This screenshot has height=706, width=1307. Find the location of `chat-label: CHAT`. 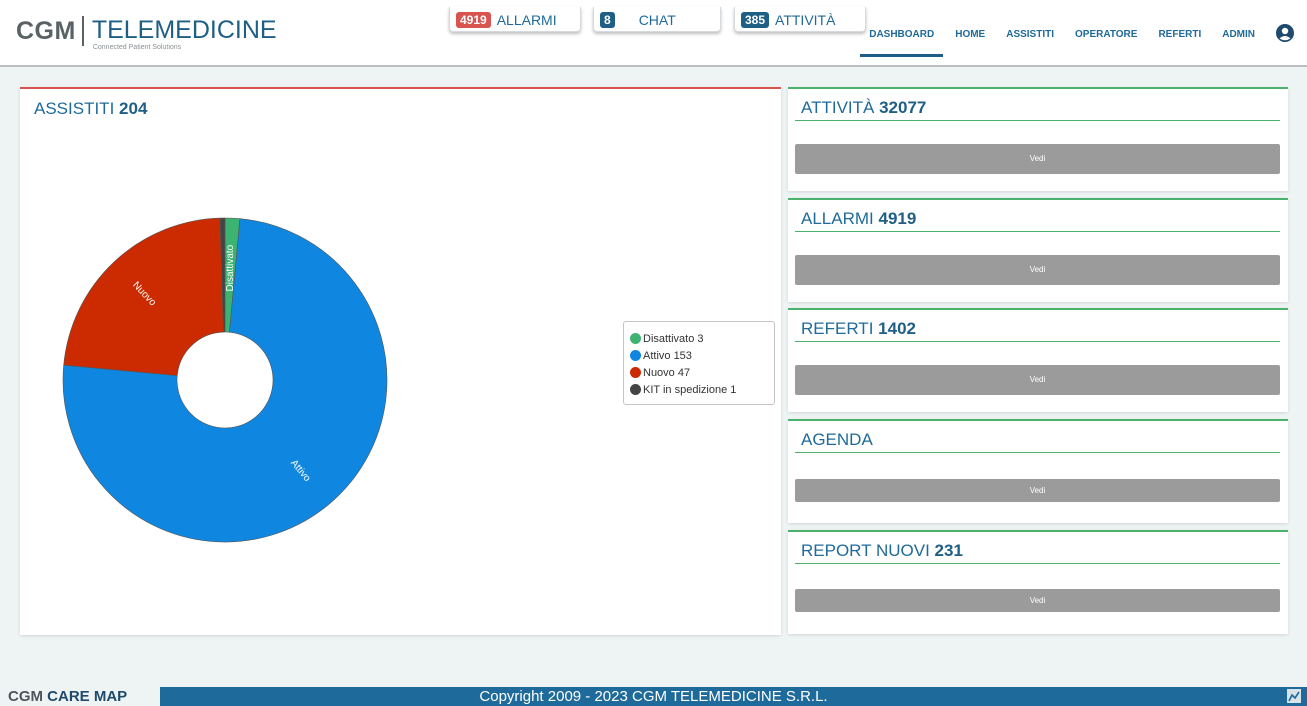

chat-label: CHAT is located at coordinates (657, 20).